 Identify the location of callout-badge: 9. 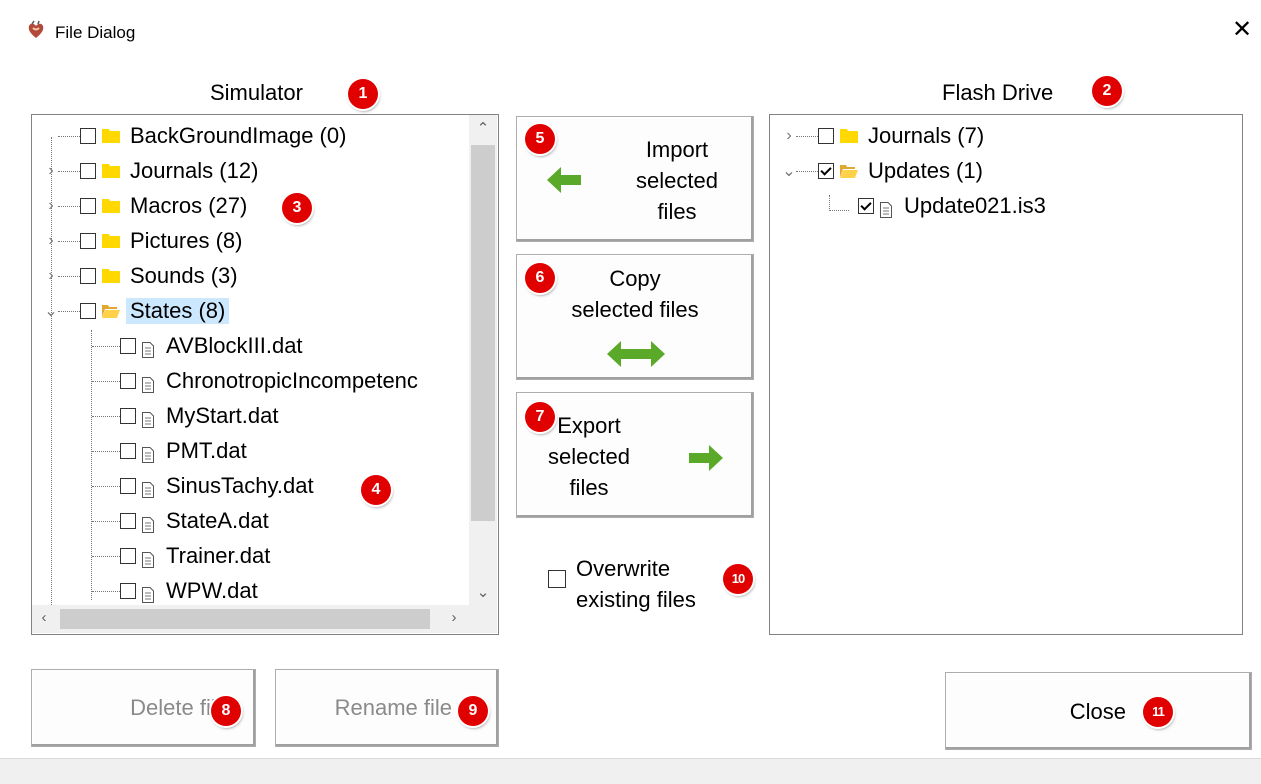
(473, 711).